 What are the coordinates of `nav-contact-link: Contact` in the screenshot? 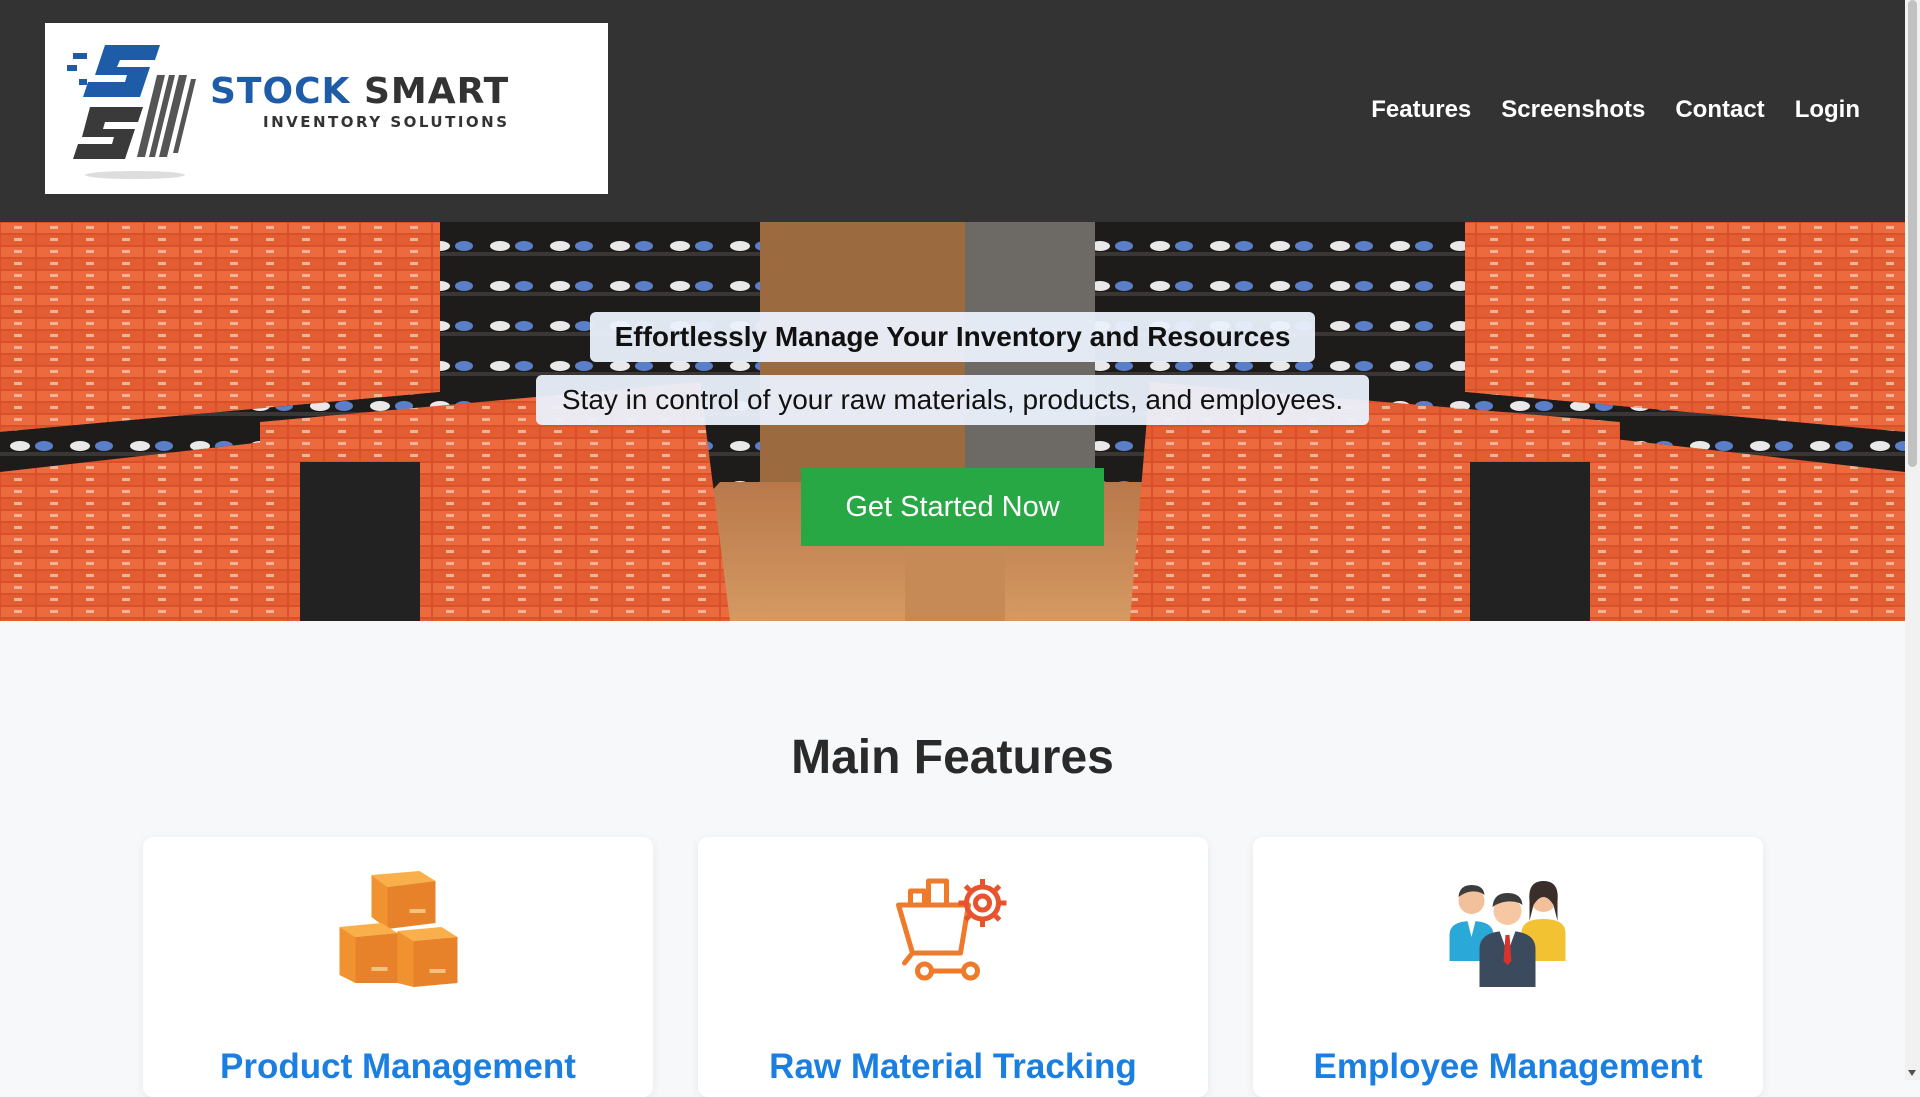 It's located at (1719, 110).